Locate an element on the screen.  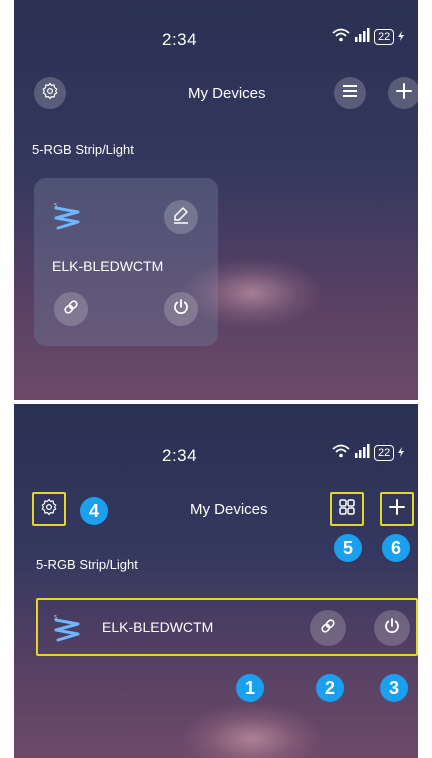
device-row: 5 ELK-BLEDWCTM is located at coordinates (227, 627).